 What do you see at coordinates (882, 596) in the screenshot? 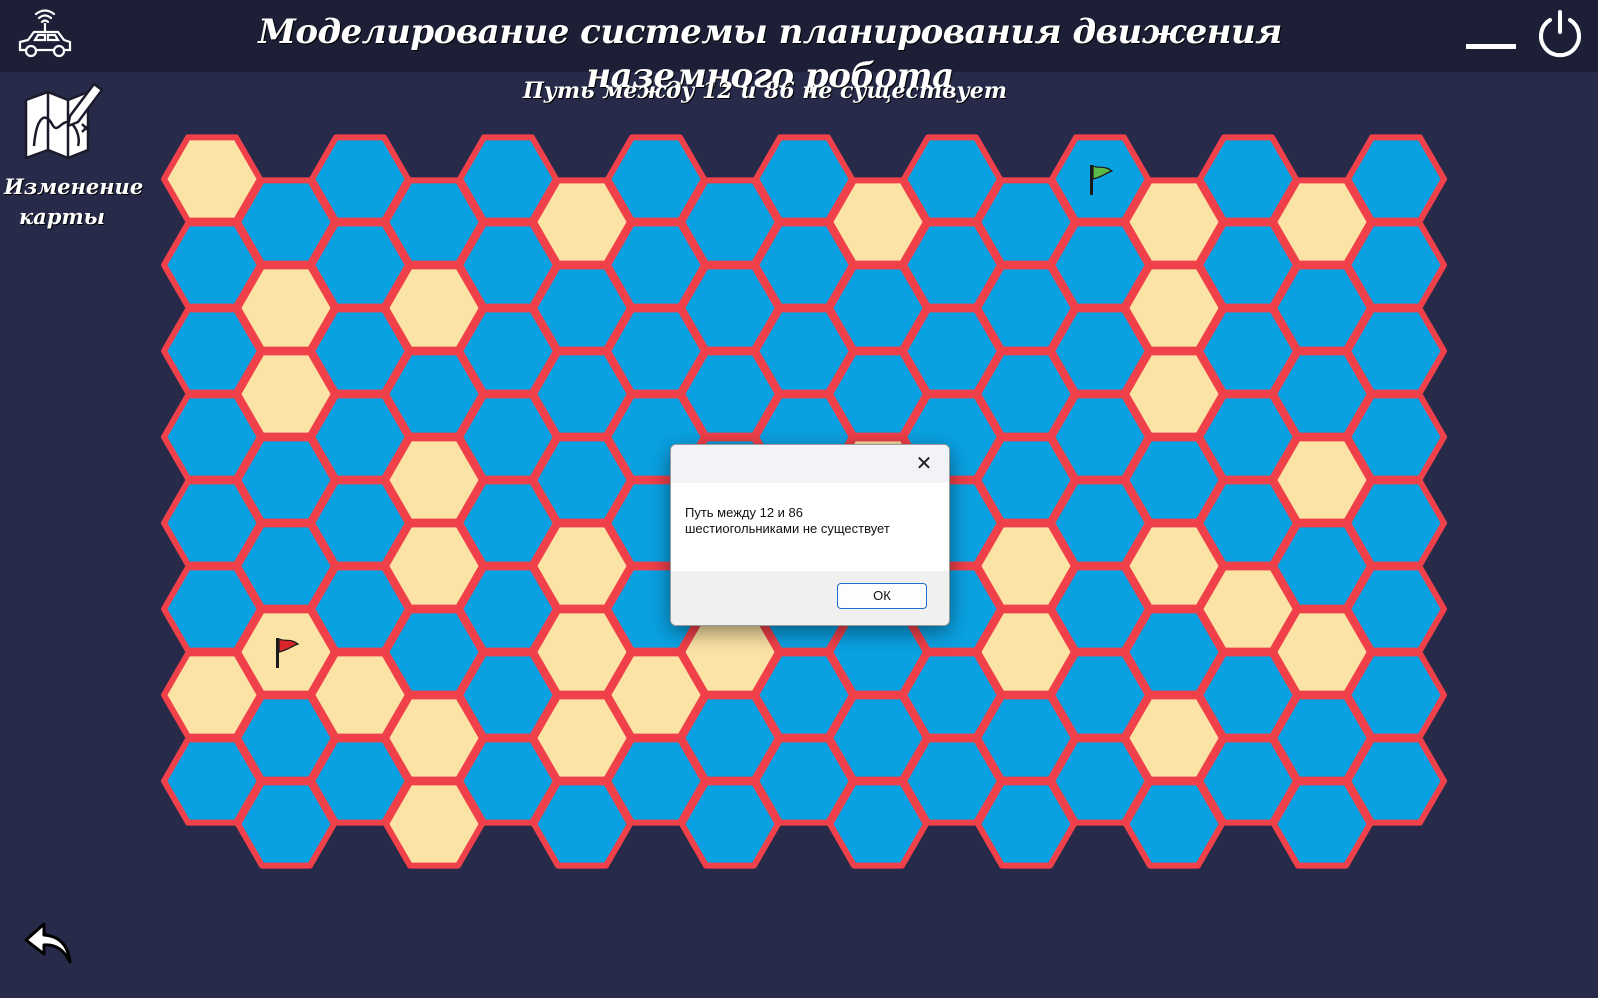
I see `ok-button: ОК` at bounding box center [882, 596].